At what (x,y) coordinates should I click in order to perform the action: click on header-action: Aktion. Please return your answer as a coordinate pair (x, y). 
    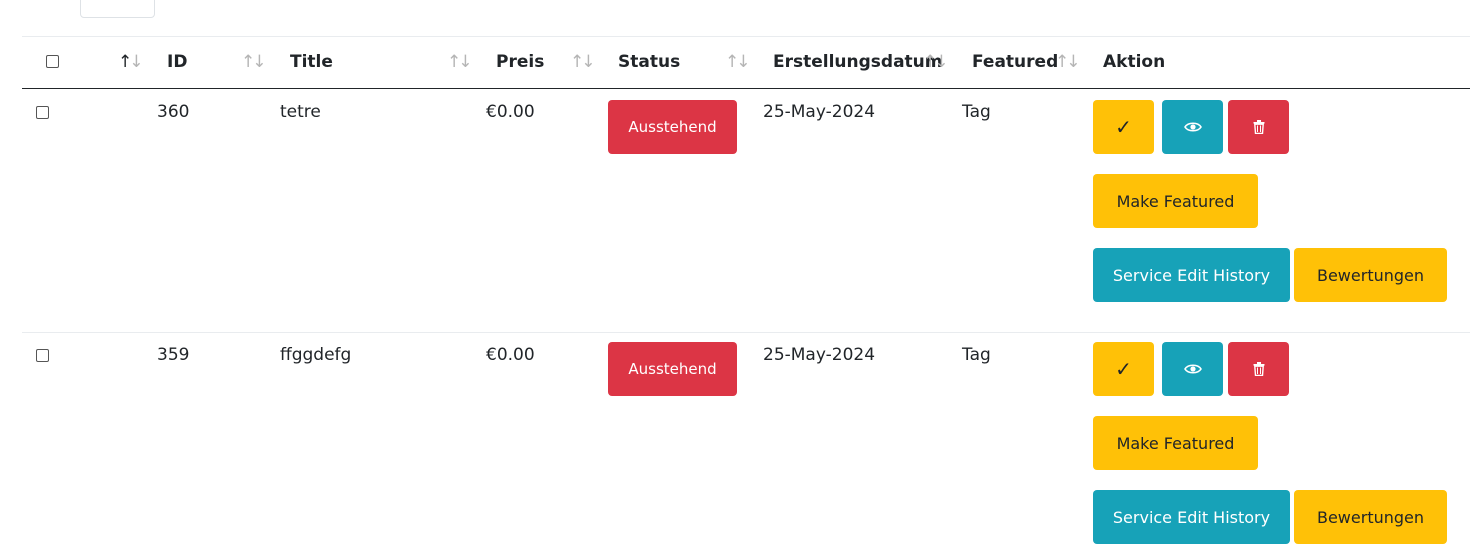
    Looking at the image, I should click on (1134, 62).